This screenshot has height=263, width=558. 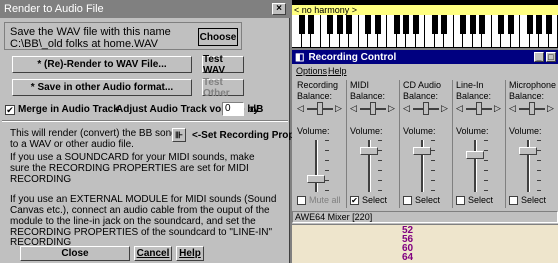 I want to click on mixer-status: AWE64 Mixer [220], so click(x=425, y=217).